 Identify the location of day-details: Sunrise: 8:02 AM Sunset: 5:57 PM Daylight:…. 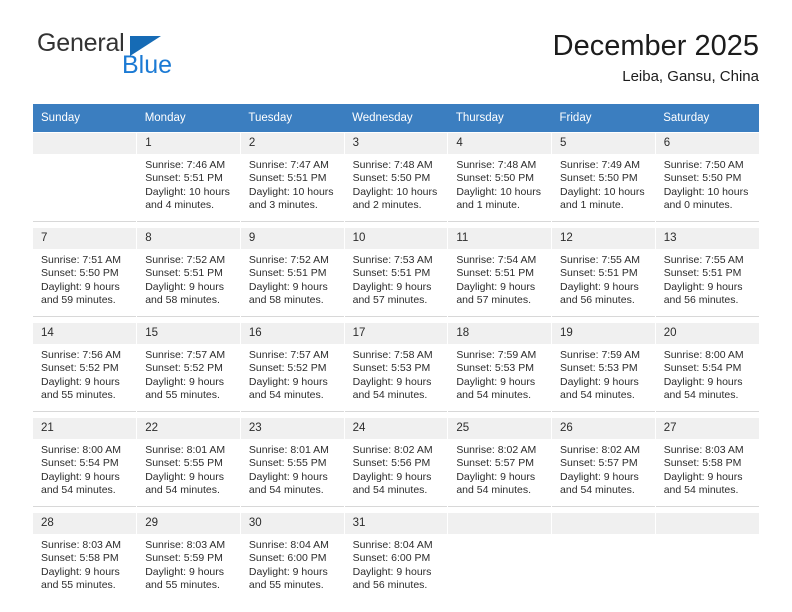
(603, 468).